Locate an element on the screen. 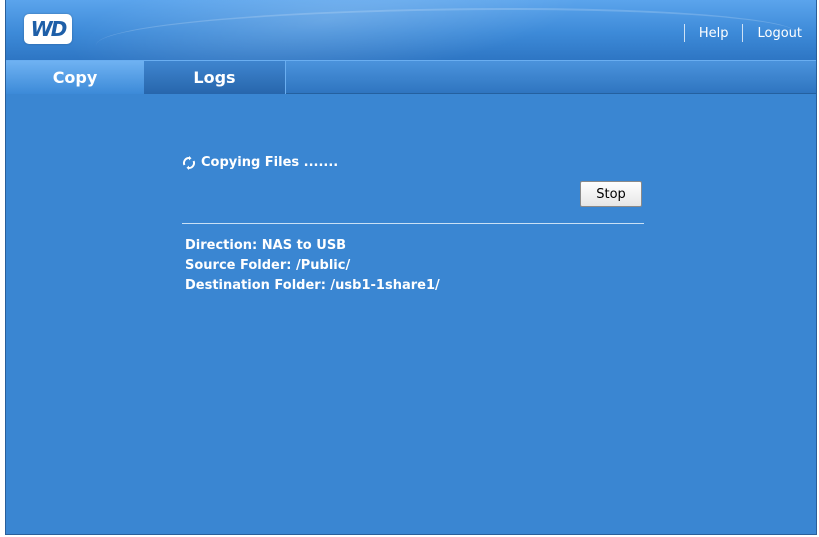 The image size is (819, 537). tab-logs: Logs is located at coordinates (215, 77).